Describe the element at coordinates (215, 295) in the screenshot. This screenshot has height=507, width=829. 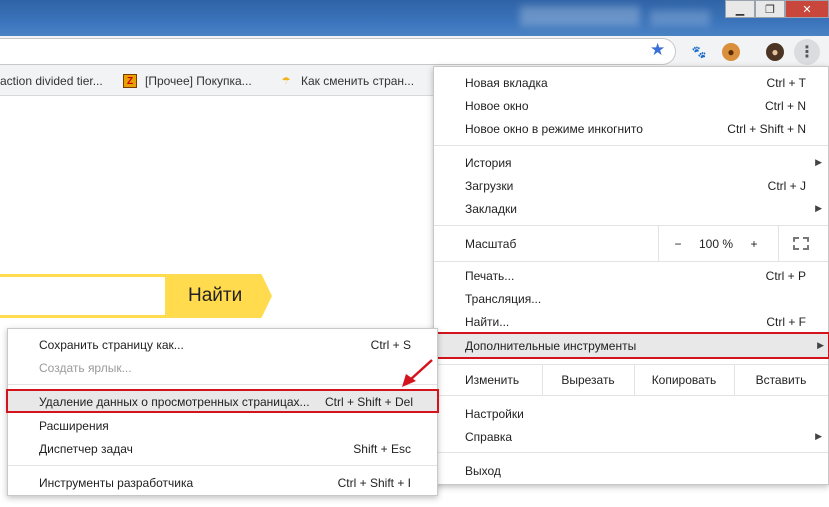
I see `find-button-label: Найти` at that location.